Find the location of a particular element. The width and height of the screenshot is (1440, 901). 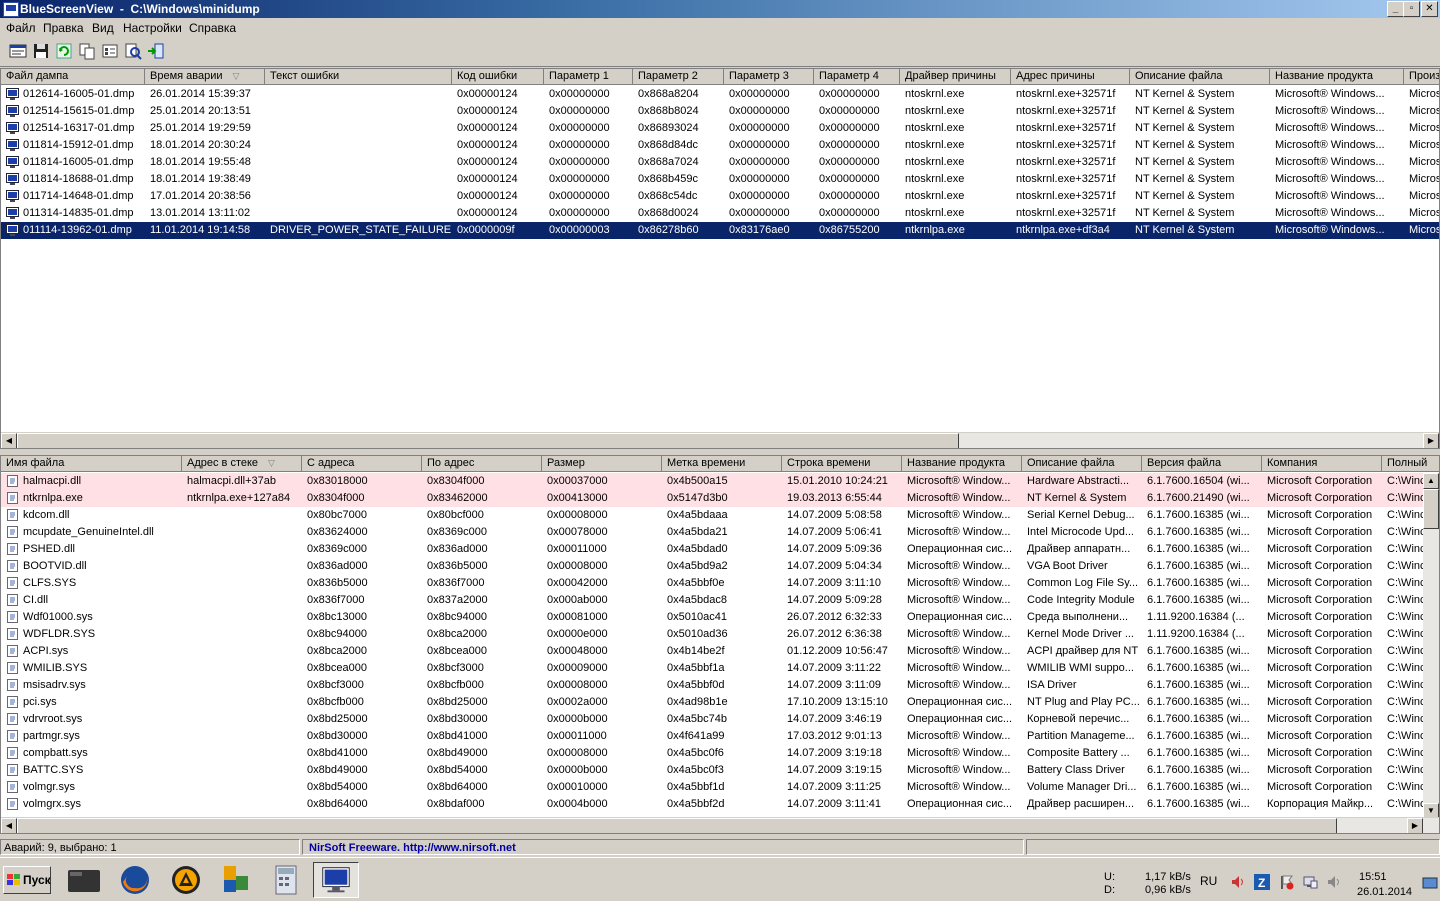

column-header: С адреса is located at coordinates (362, 464).